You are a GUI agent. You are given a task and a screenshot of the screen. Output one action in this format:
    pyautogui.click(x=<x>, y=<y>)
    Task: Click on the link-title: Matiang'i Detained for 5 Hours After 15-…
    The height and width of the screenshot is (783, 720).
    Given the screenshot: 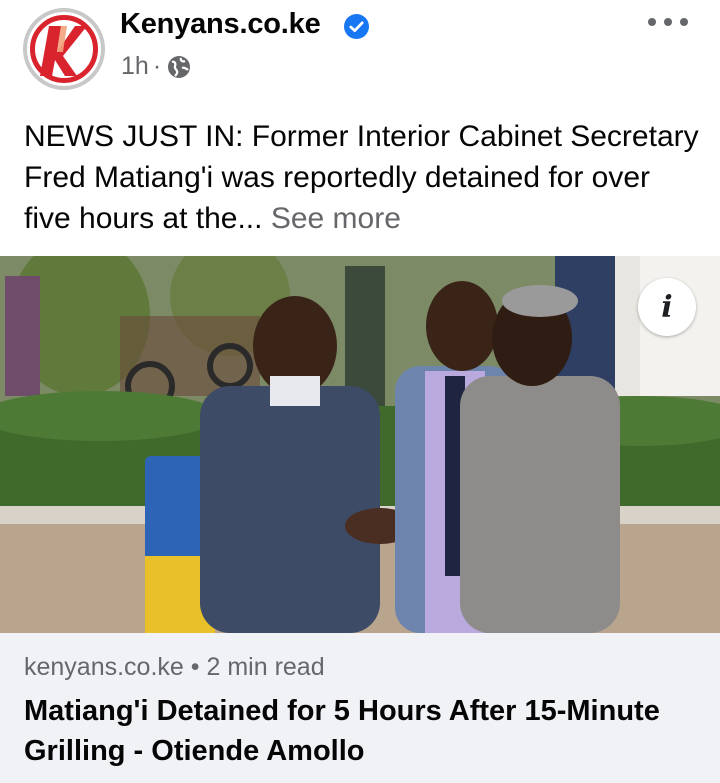 What is the action you would take?
    pyautogui.click(x=364, y=731)
    